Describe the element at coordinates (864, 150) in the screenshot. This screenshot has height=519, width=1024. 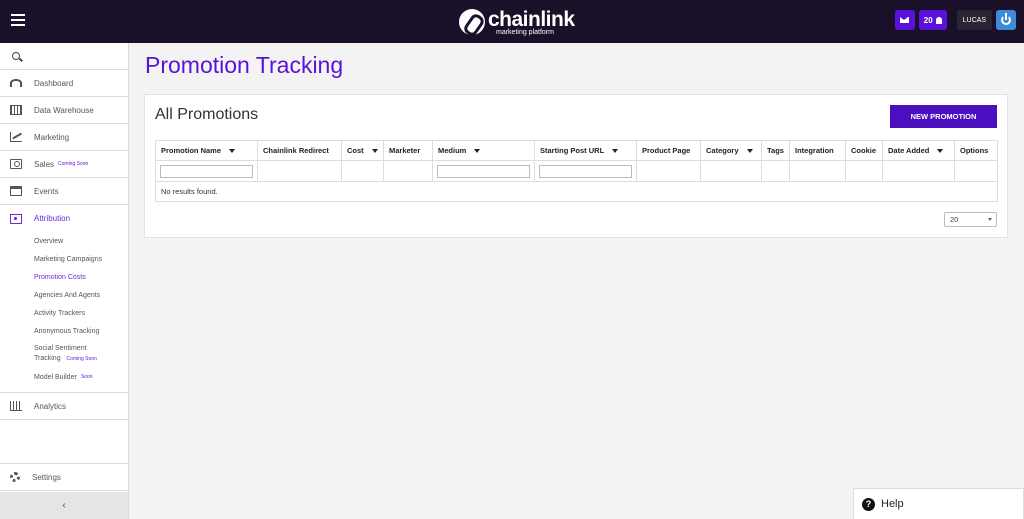
I see `col-cookie: Cookie` at that location.